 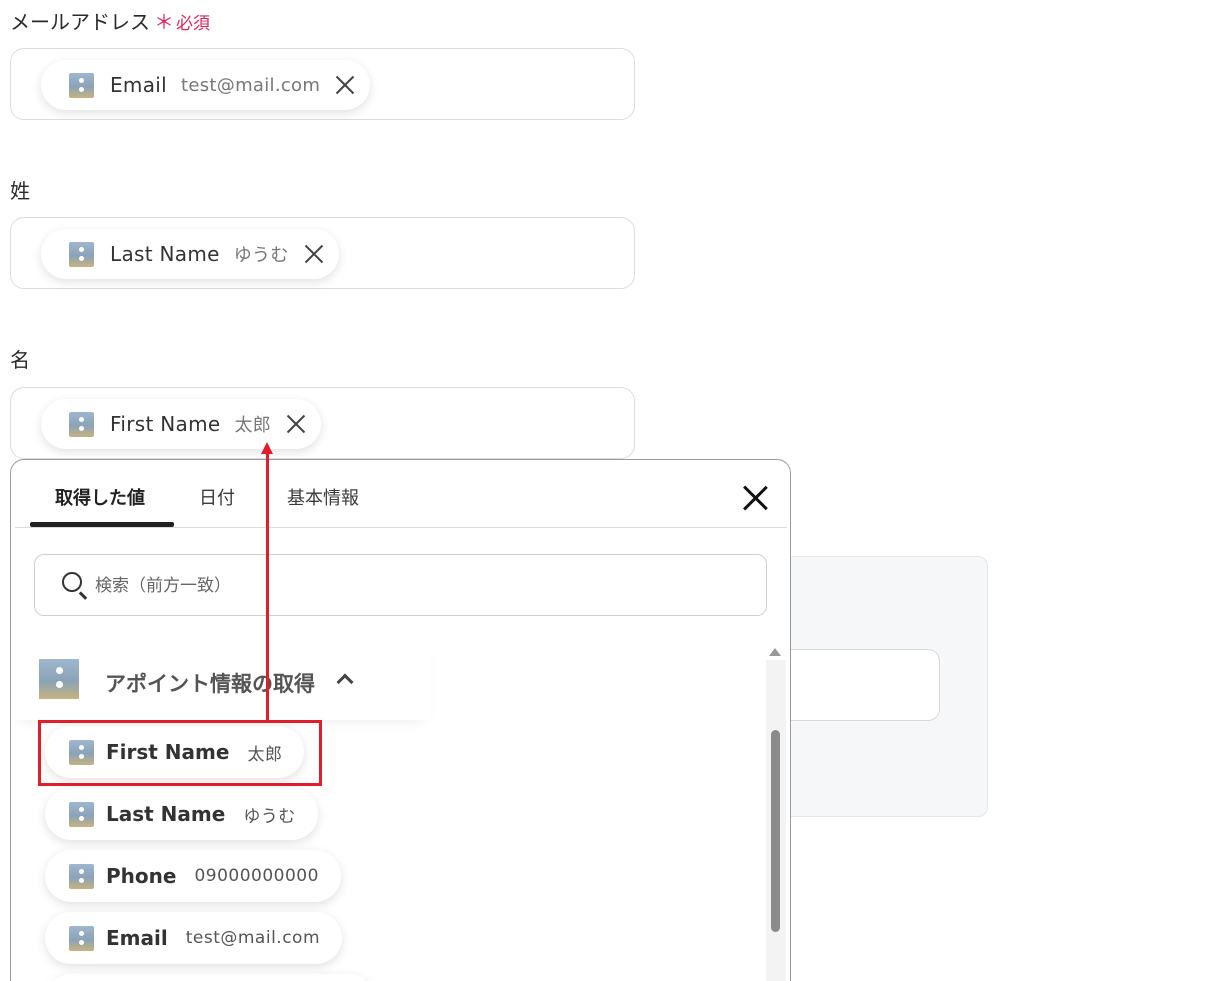 I want to click on last-name-field: Last Name ゆうむ, so click(x=322, y=253).